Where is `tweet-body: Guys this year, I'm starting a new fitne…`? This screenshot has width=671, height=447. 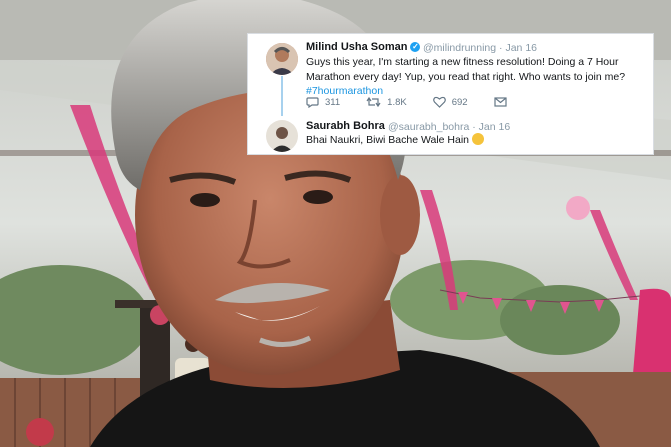
tweet-body: Guys this year, I'm starting a new fitne… is located at coordinates (466, 69).